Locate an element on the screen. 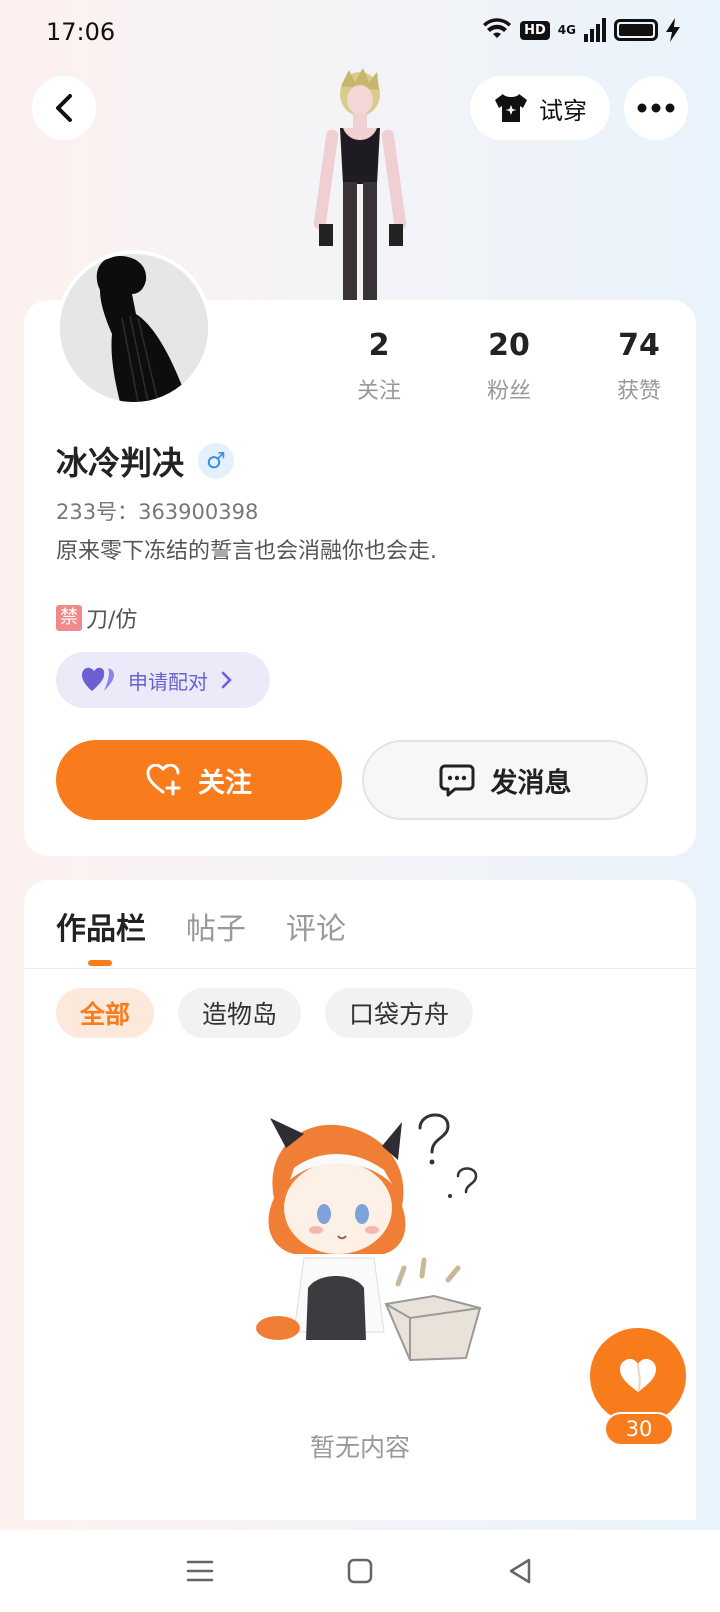 The width and height of the screenshot is (720, 1612). filter-chips: 全部 造物岛 口袋方舟 is located at coordinates (265, 1013).